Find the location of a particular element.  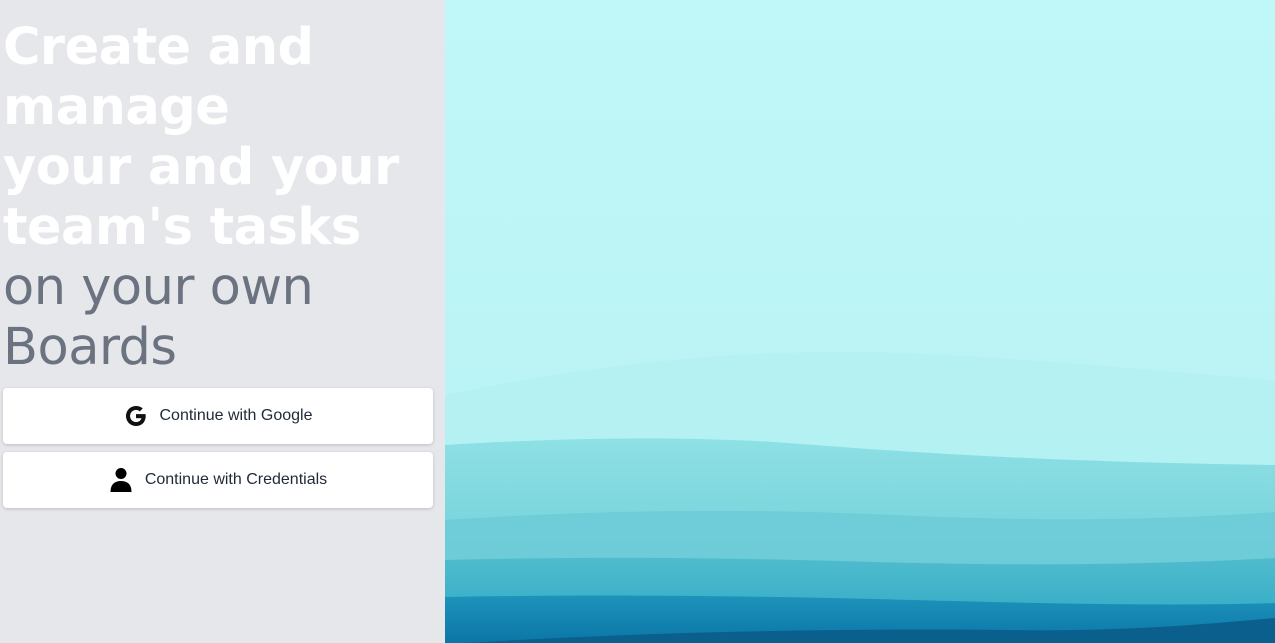

headline-line: Create and is located at coordinates (158, 47).